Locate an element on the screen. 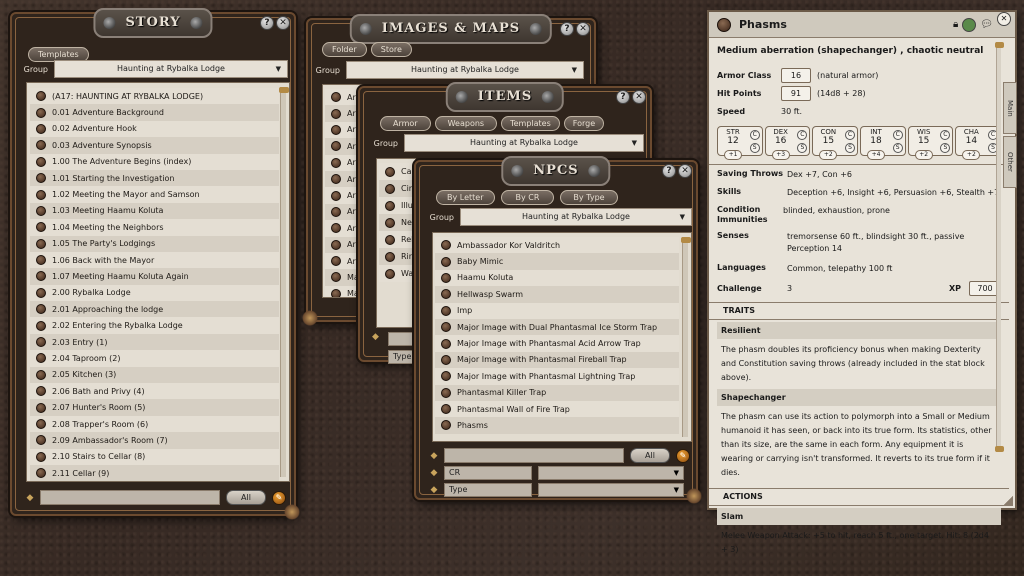 The image size is (1024, 576). condition-immunities-value: blinded, exhaustion, prone is located at coordinates (892, 211).